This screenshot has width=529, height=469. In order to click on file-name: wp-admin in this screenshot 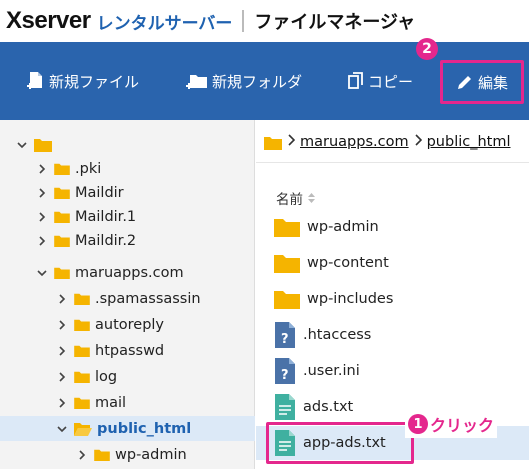, I will do `click(343, 227)`.